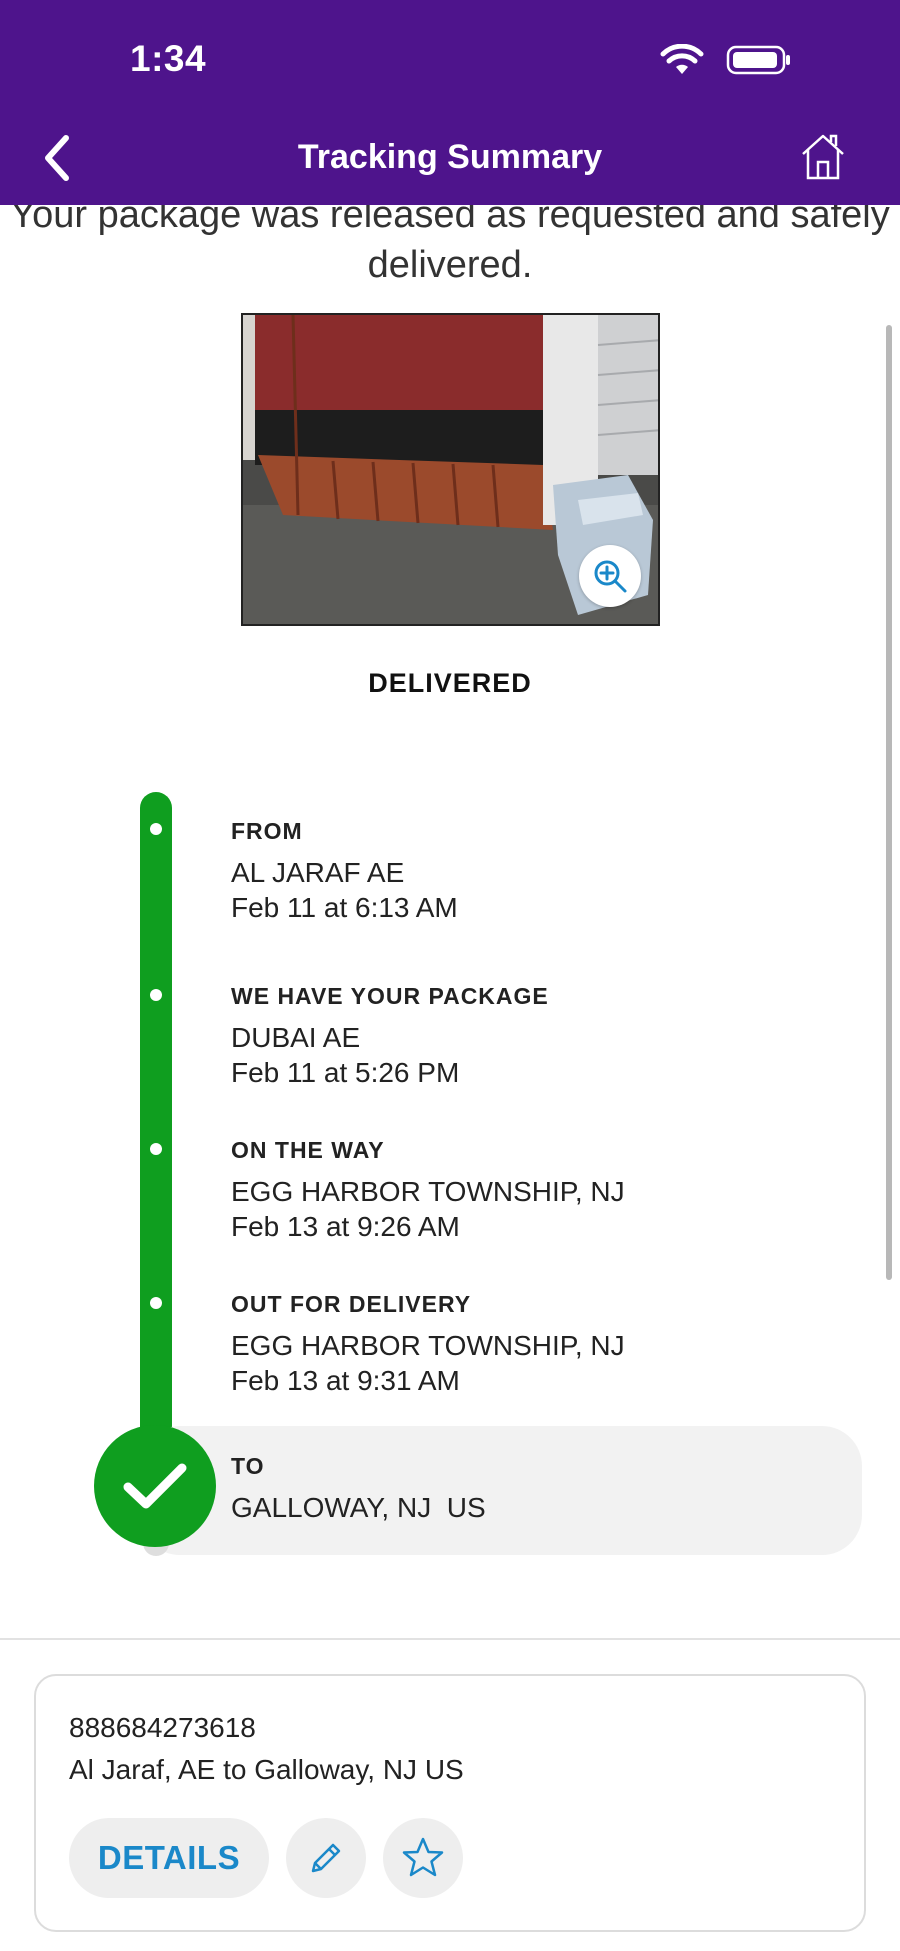  Describe the element at coordinates (450, 469) in the screenshot. I see `delivery-photo` at that location.